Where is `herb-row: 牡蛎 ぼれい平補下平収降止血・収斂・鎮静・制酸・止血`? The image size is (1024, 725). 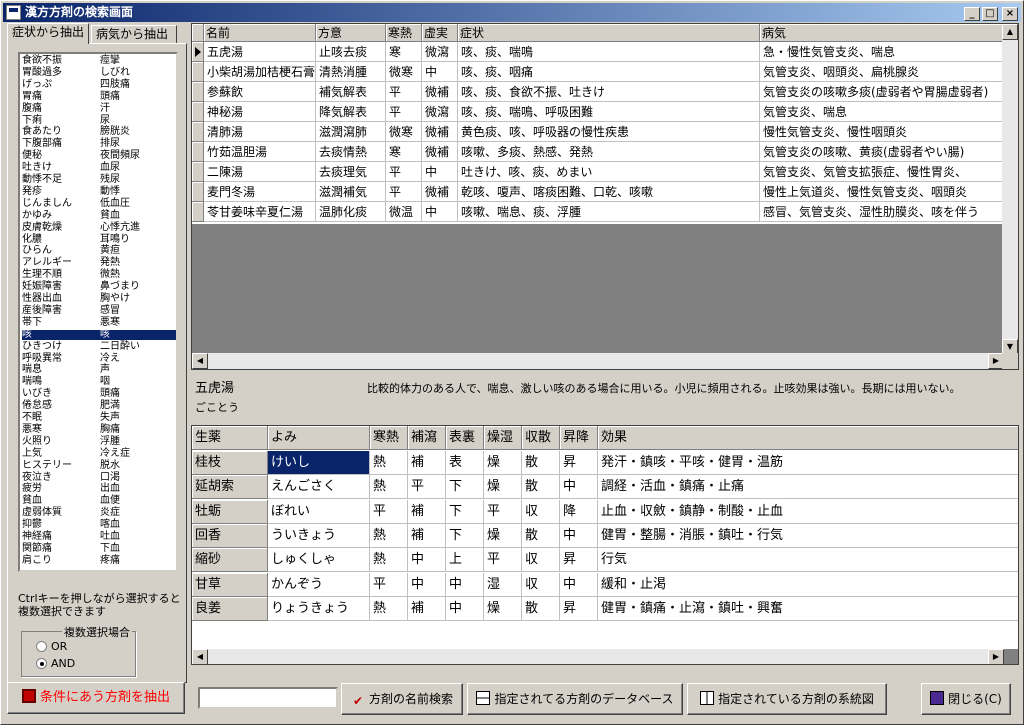 herb-row: 牡蛎 ぼれい平補下平収降止血・収斂・鎮静・制酸・止血 is located at coordinates (605, 511).